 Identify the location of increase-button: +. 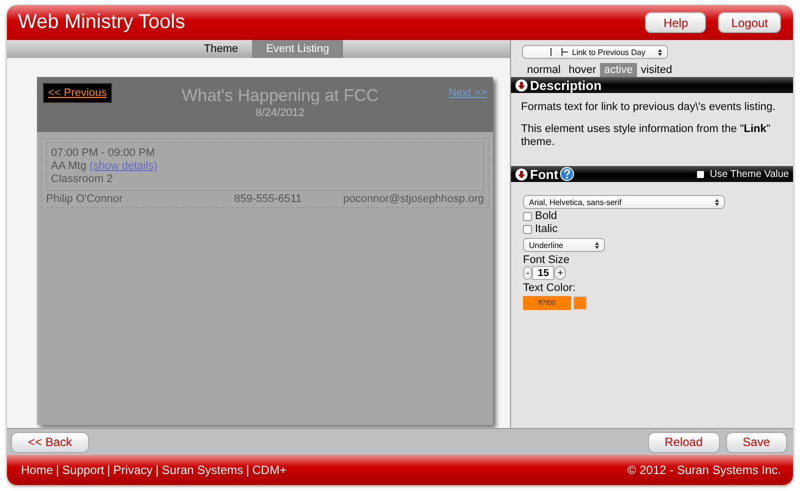
(560, 273).